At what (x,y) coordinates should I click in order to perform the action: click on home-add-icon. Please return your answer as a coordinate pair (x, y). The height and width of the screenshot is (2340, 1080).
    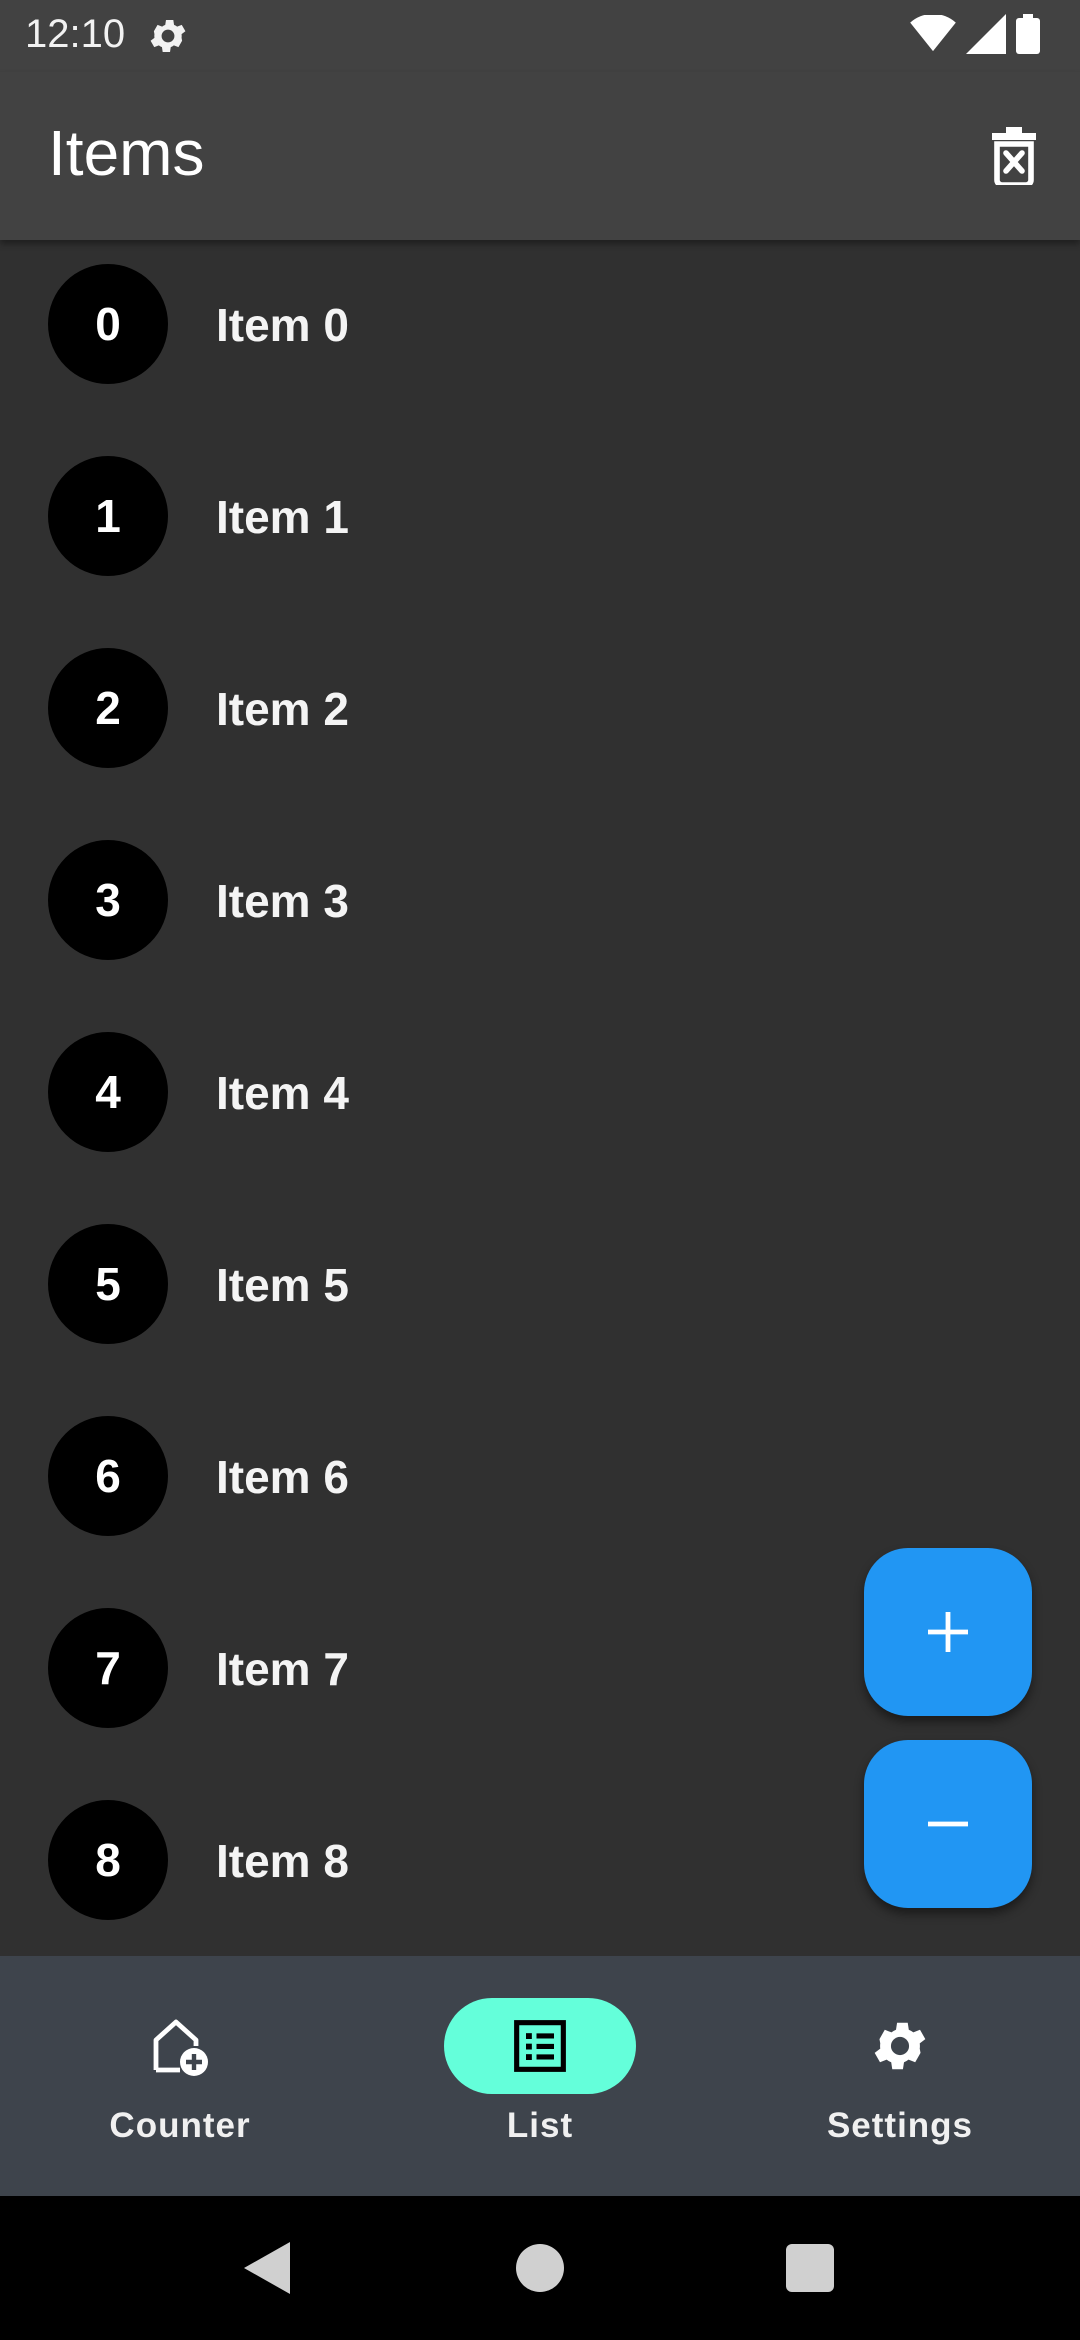
    Looking at the image, I should click on (180, 2047).